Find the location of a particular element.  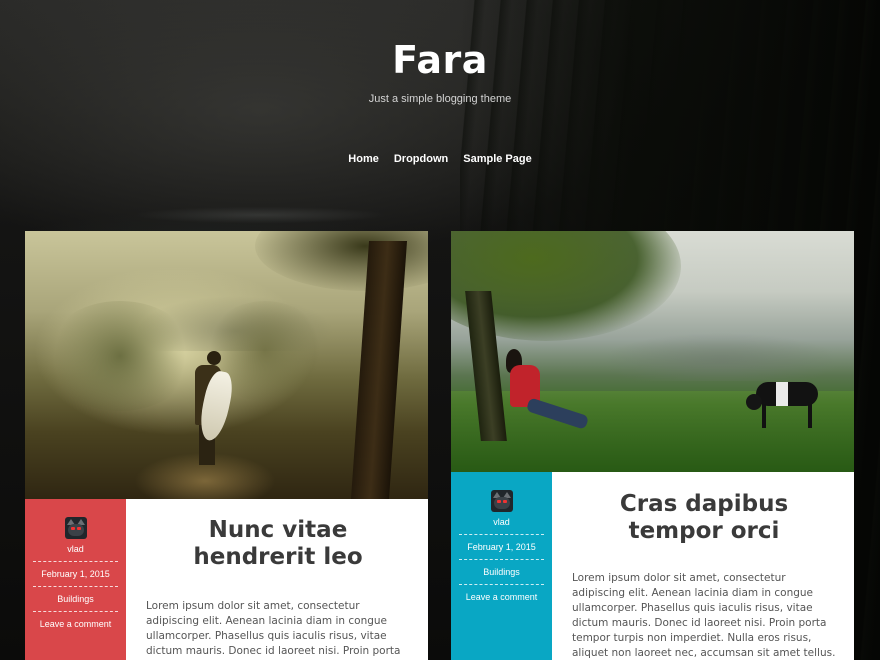

post-title: Nunc vitae hendrerit leo is located at coordinates (278, 544).